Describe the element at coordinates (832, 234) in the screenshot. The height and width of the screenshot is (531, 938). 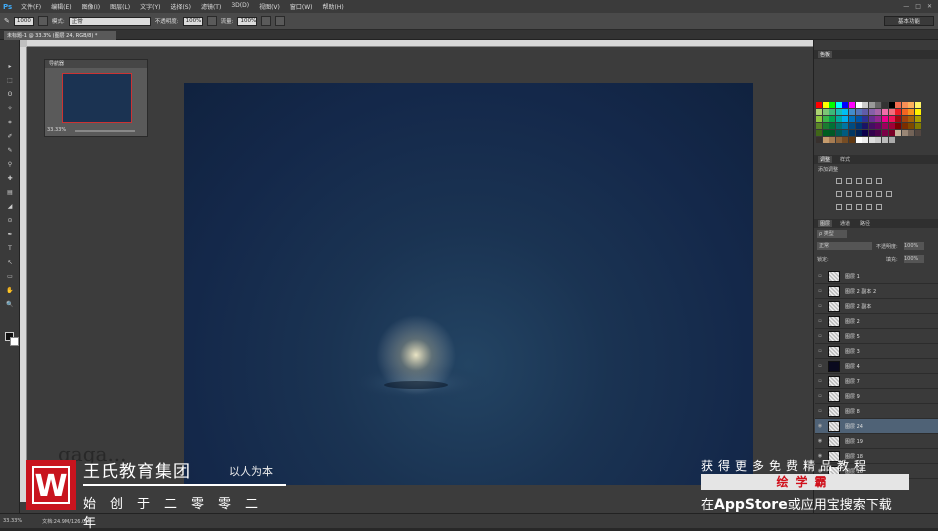
I see `layer-kind-filter: ρ 类型` at that location.